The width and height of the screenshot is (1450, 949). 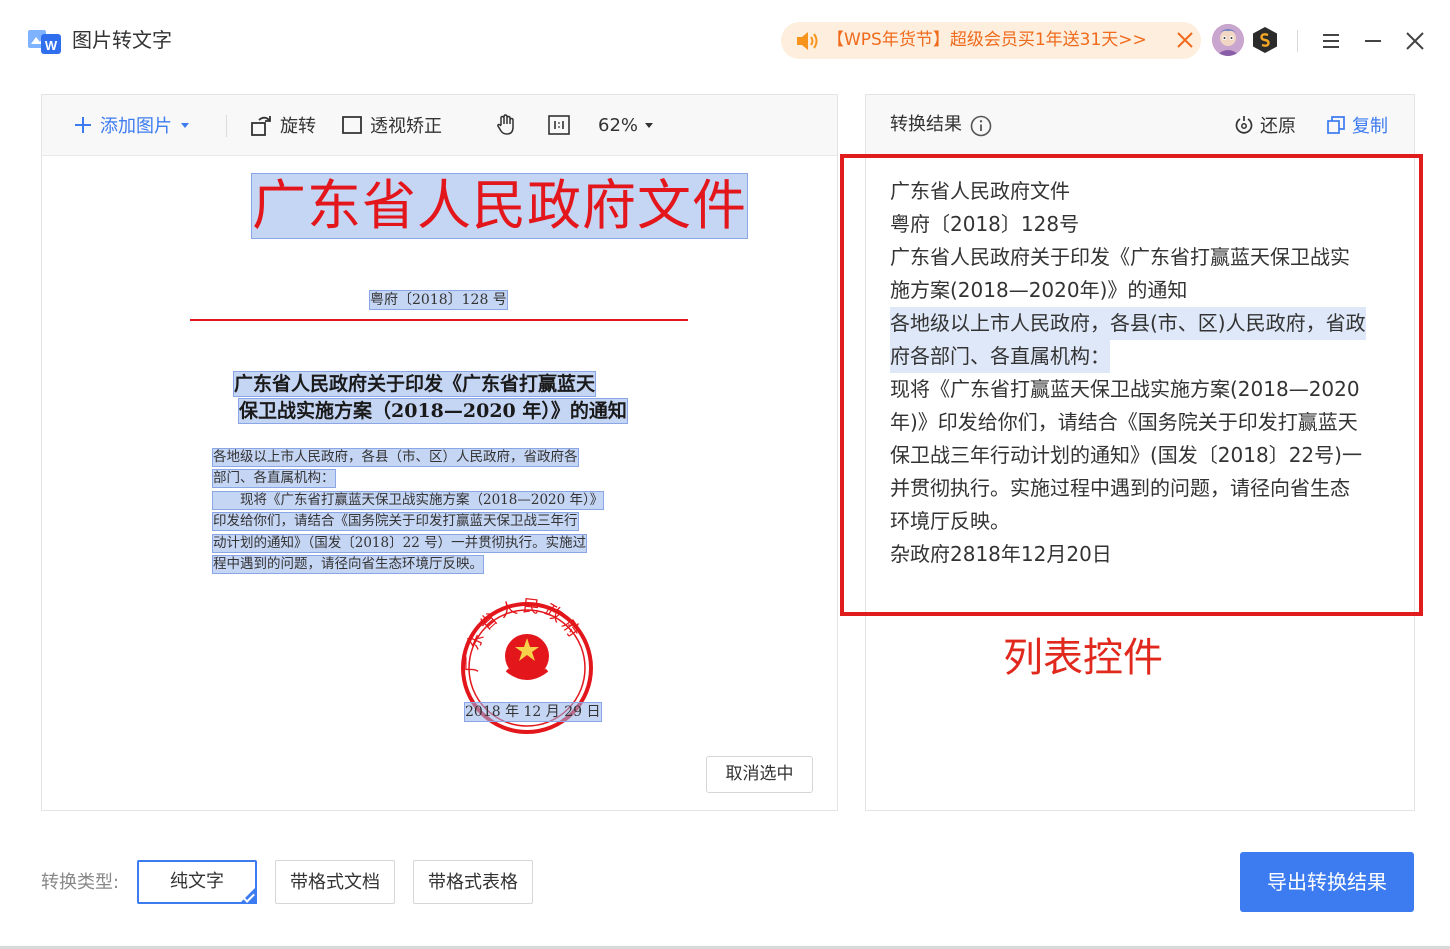 I want to click on rotate-label: 旋转, so click(x=298, y=126).